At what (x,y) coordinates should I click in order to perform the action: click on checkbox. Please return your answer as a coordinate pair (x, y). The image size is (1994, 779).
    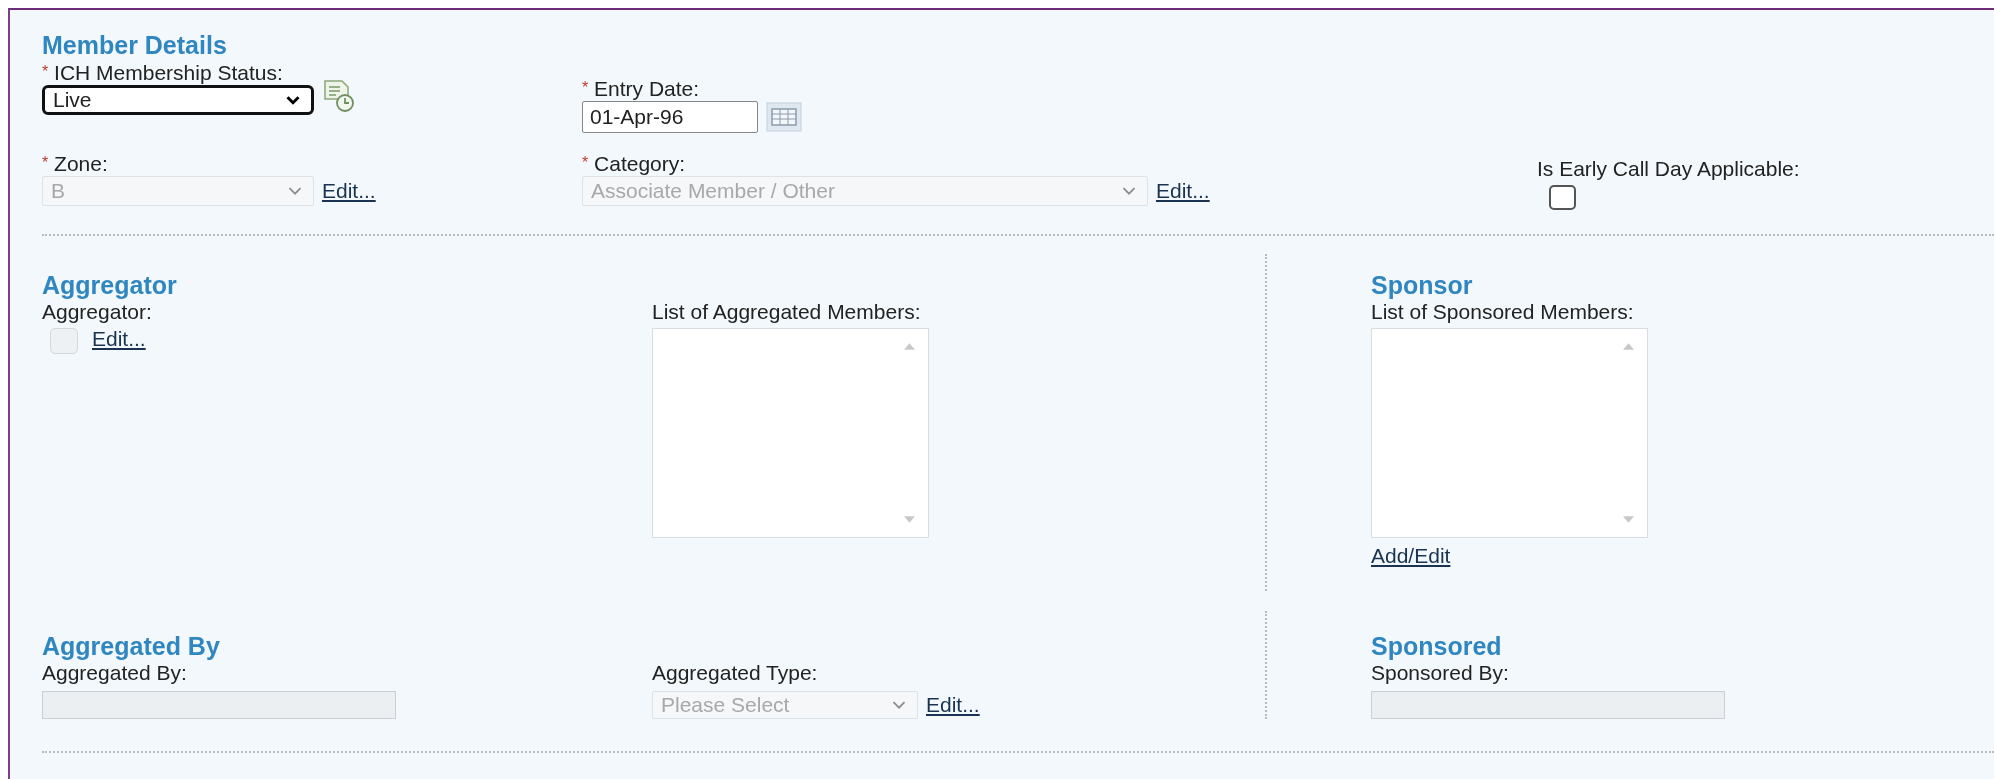
    Looking at the image, I should click on (1562, 197).